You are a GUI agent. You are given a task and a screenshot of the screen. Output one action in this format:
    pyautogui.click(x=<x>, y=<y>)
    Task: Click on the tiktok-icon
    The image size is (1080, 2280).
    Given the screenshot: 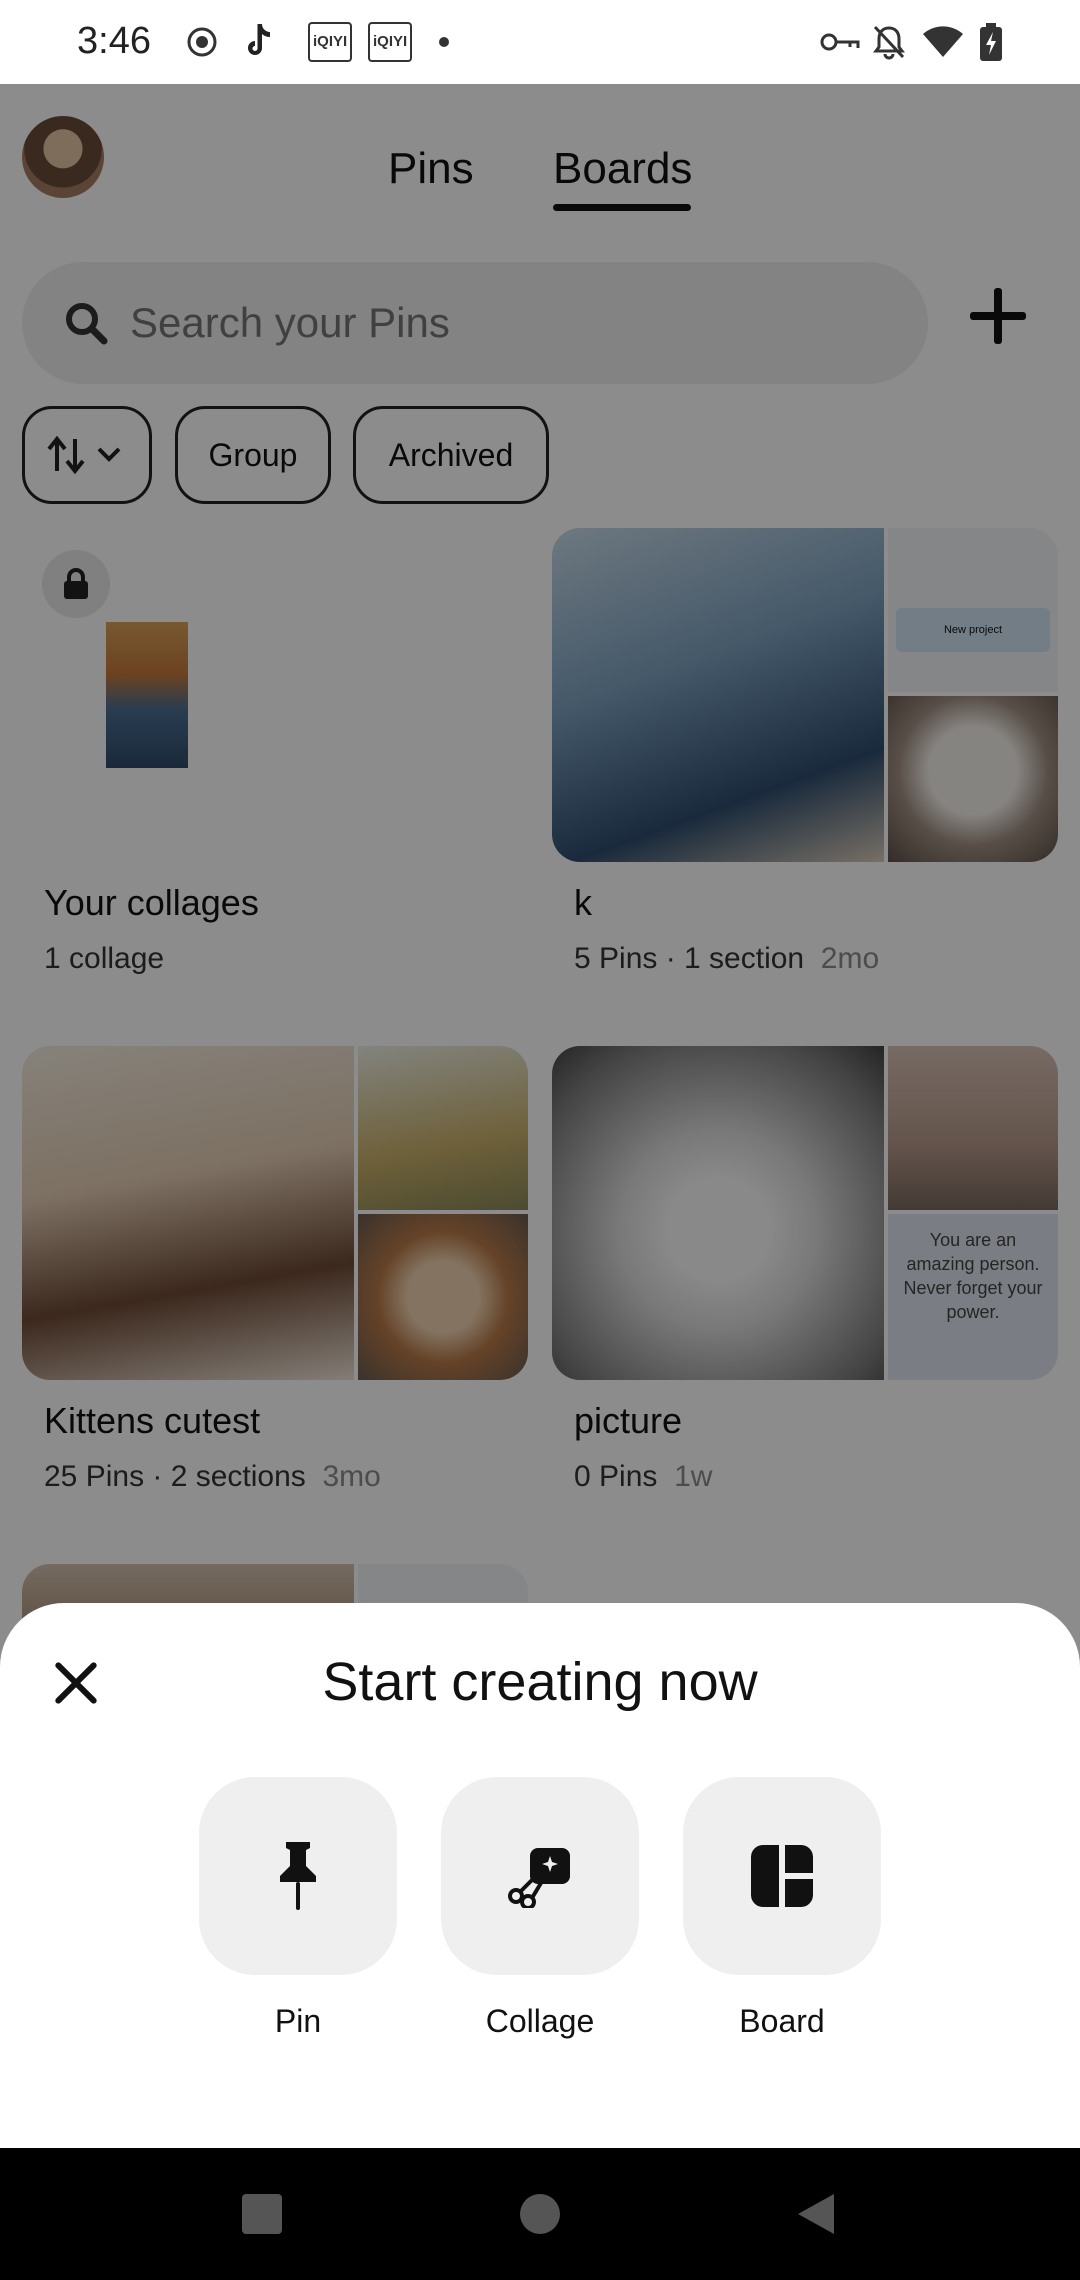 What is the action you would take?
    pyautogui.click(x=260, y=42)
    